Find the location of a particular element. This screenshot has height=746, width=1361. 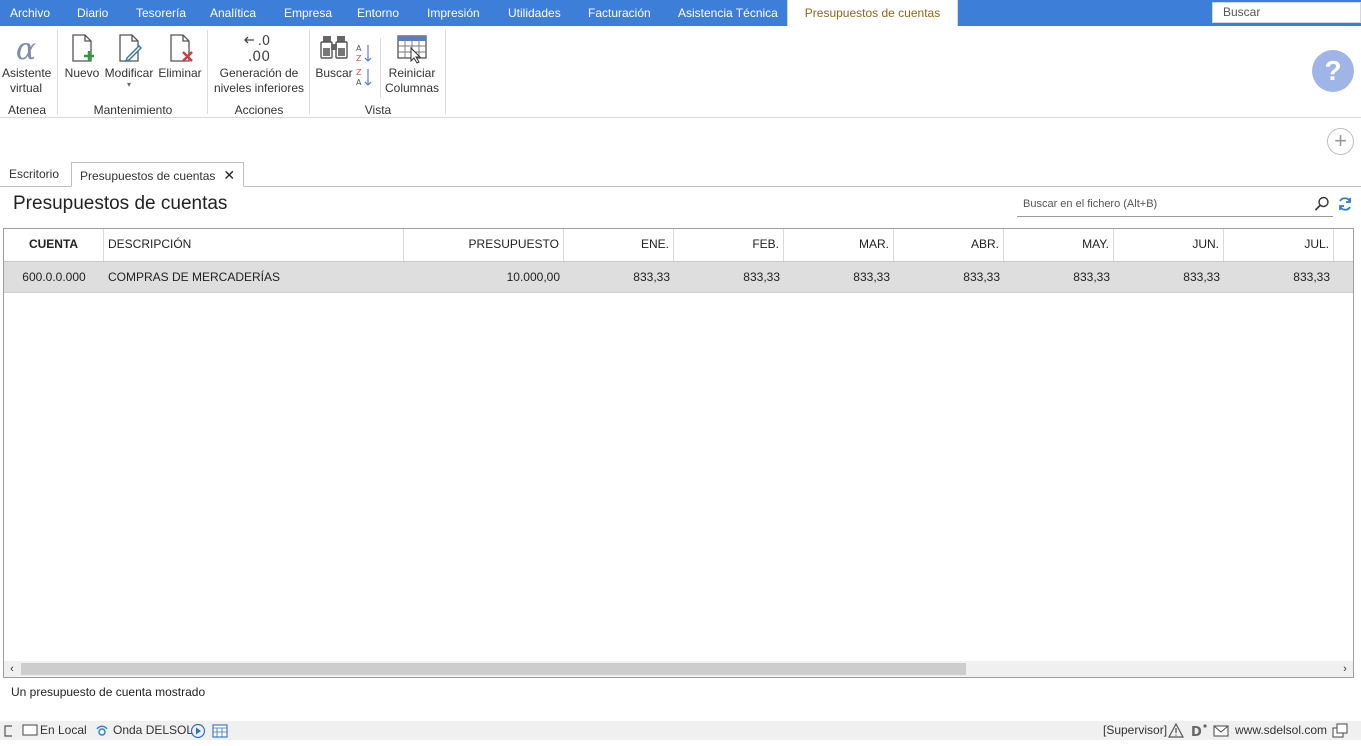

generacion-label-2: niveles inferiores is located at coordinates (259, 88).